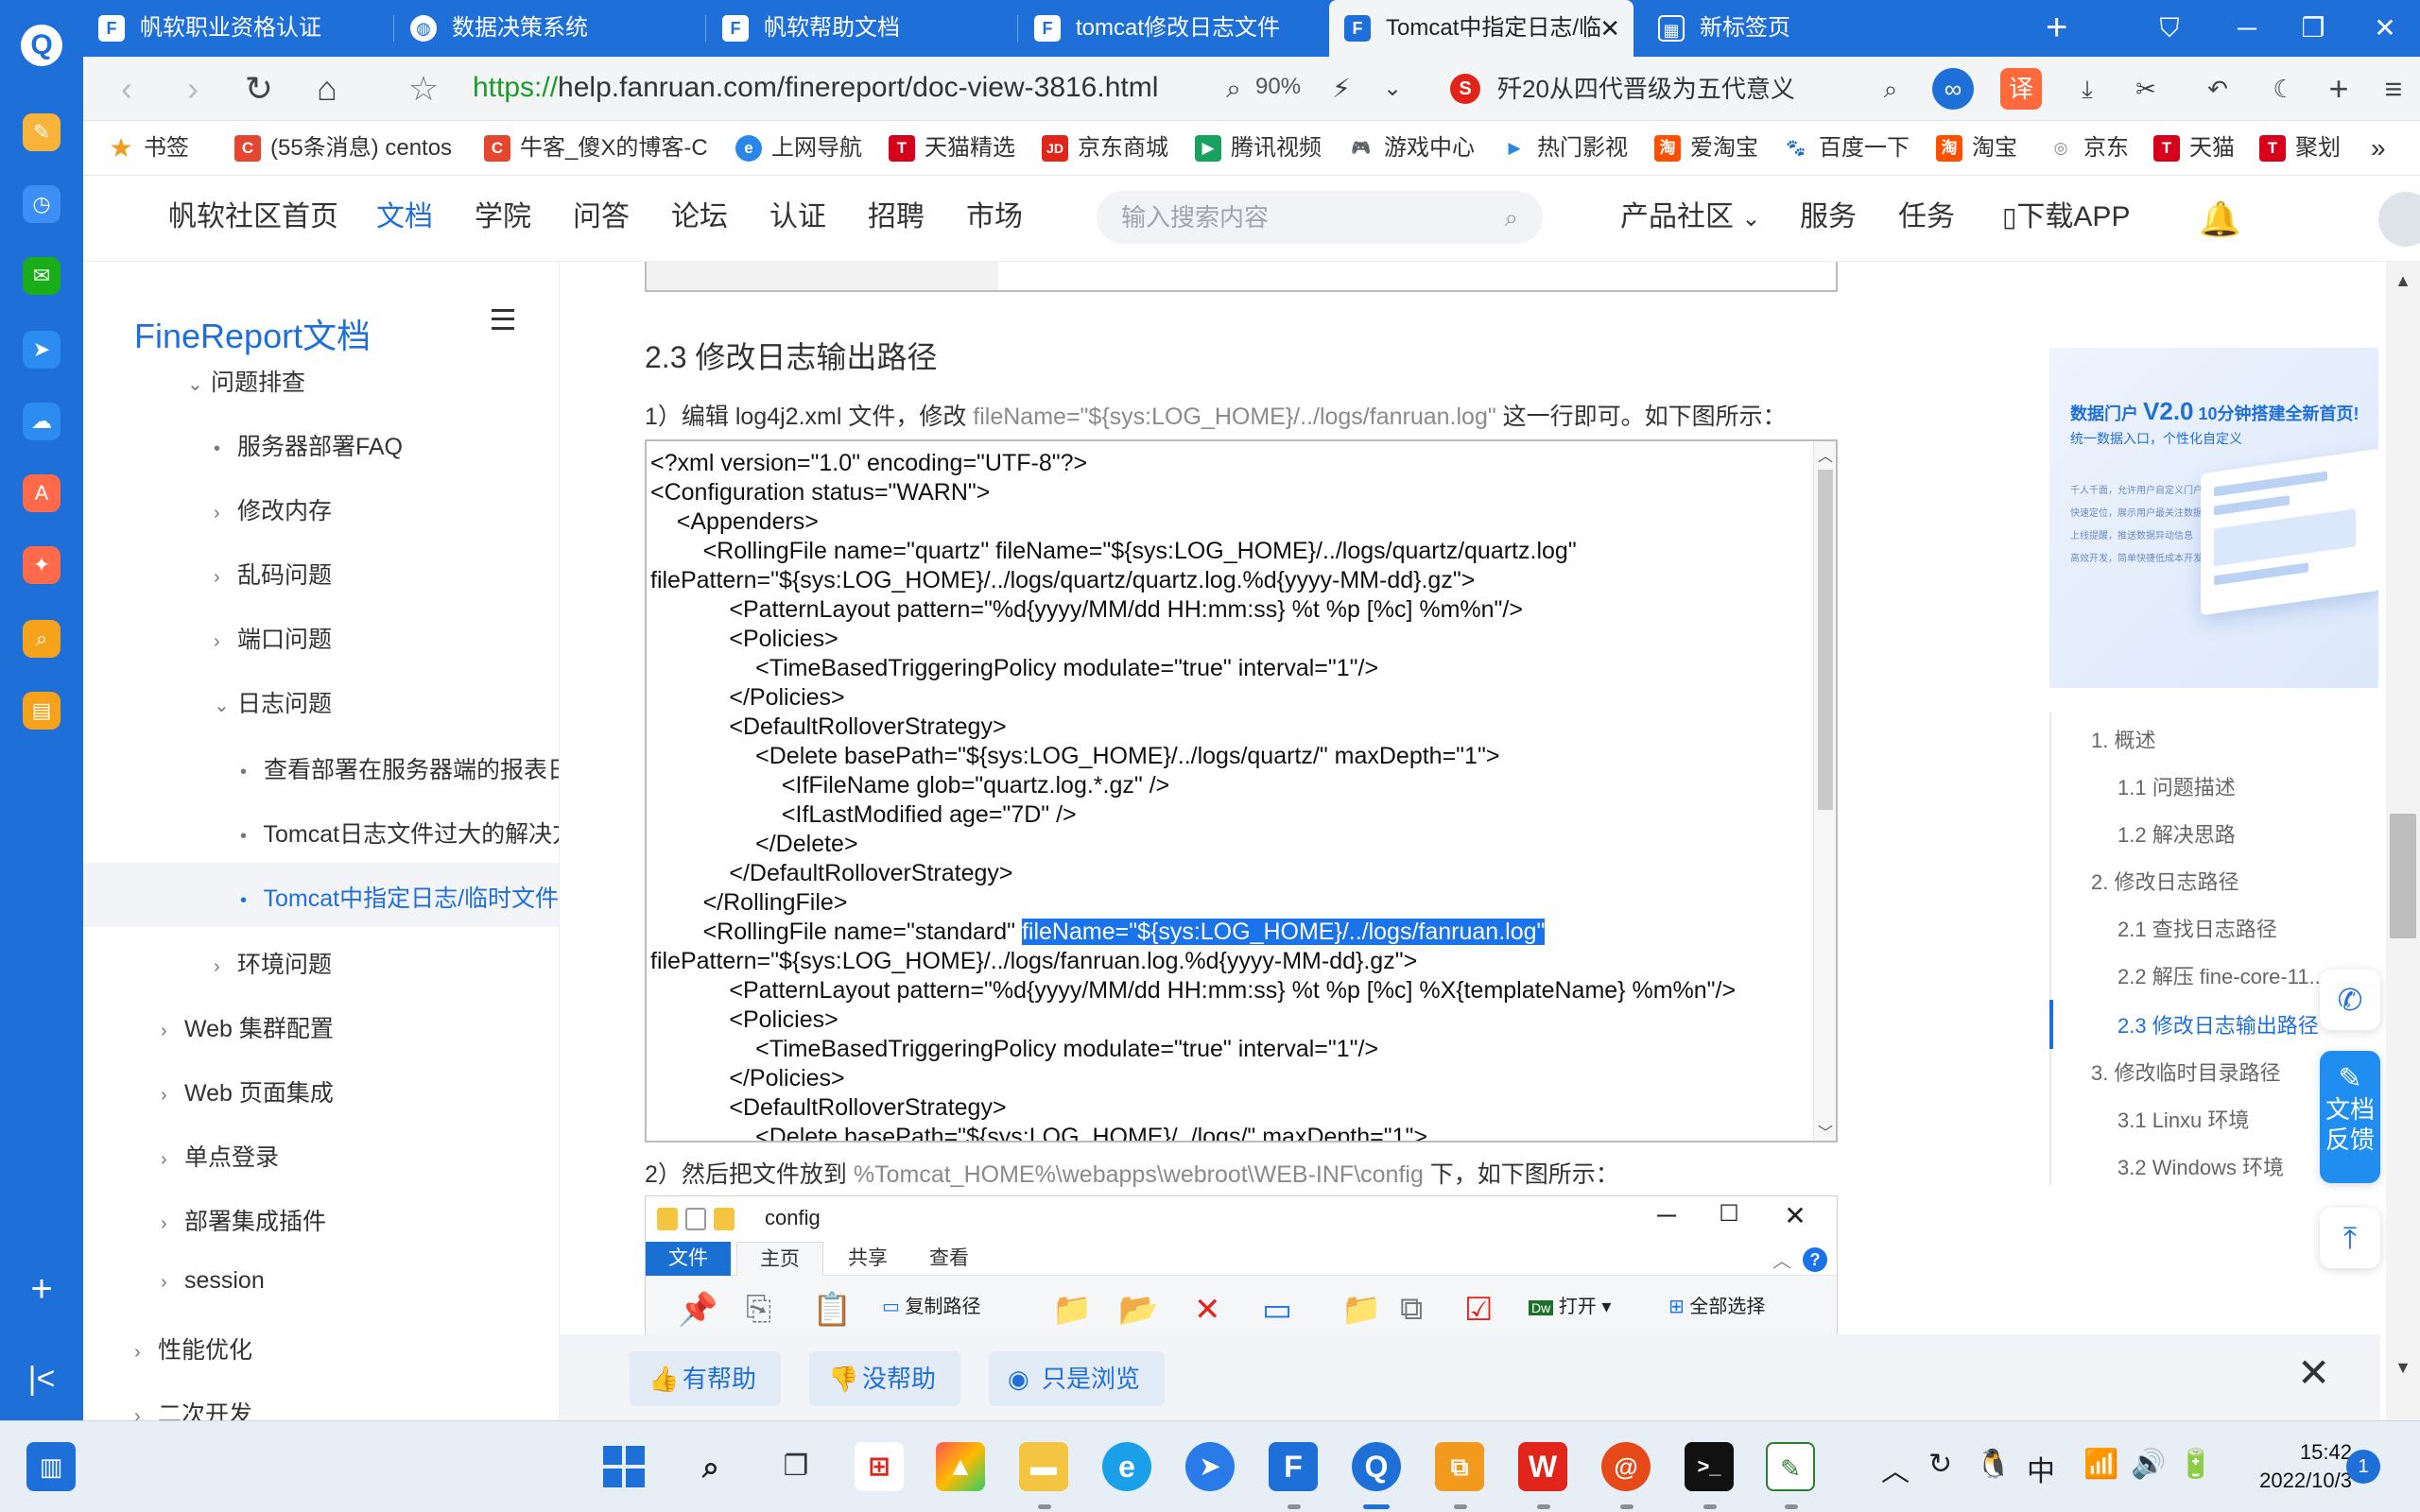 This screenshot has width=2420, height=1512. I want to click on send-icon: ➤, so click(1210, 1466).